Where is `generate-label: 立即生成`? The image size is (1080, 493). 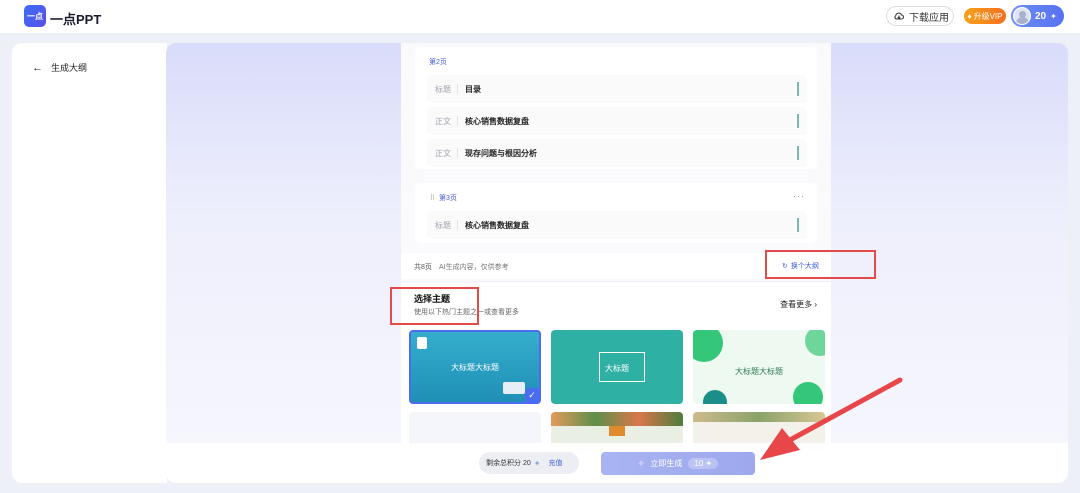
generate-label: 立即生成 is located at coordinates (666, 463).